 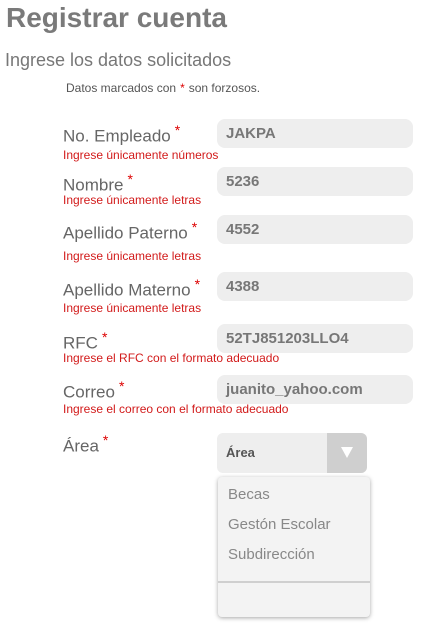 What do you see at coordinates (121, 88) in the screenshot?
I see `required-note-prefix: Datos marcados con` at bounding box center [121, 88].